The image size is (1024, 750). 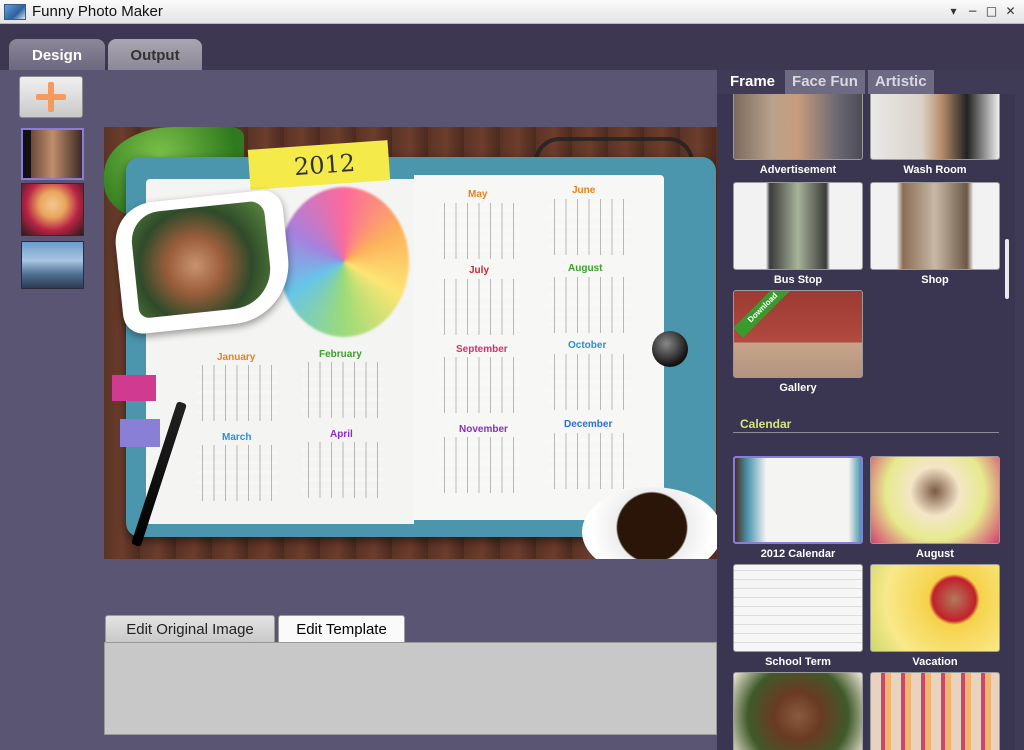 I want to click on template-striped, so click(x=935, y=711).